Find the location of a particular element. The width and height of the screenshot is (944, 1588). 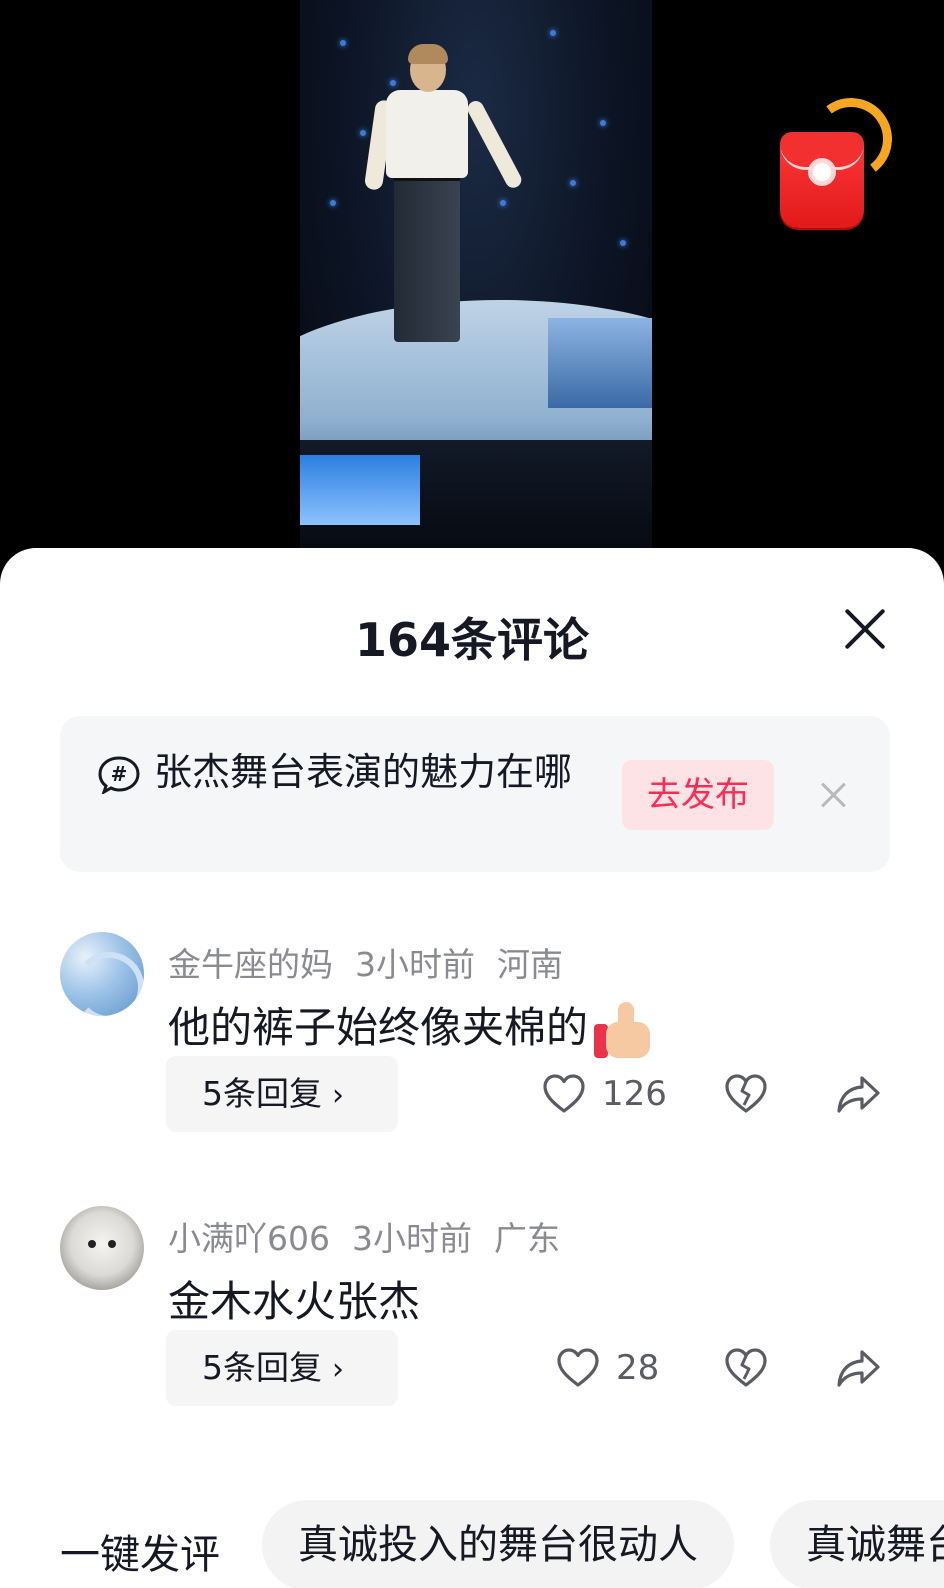

thumbs-up-emoji is located at coordinates (623, 1031).